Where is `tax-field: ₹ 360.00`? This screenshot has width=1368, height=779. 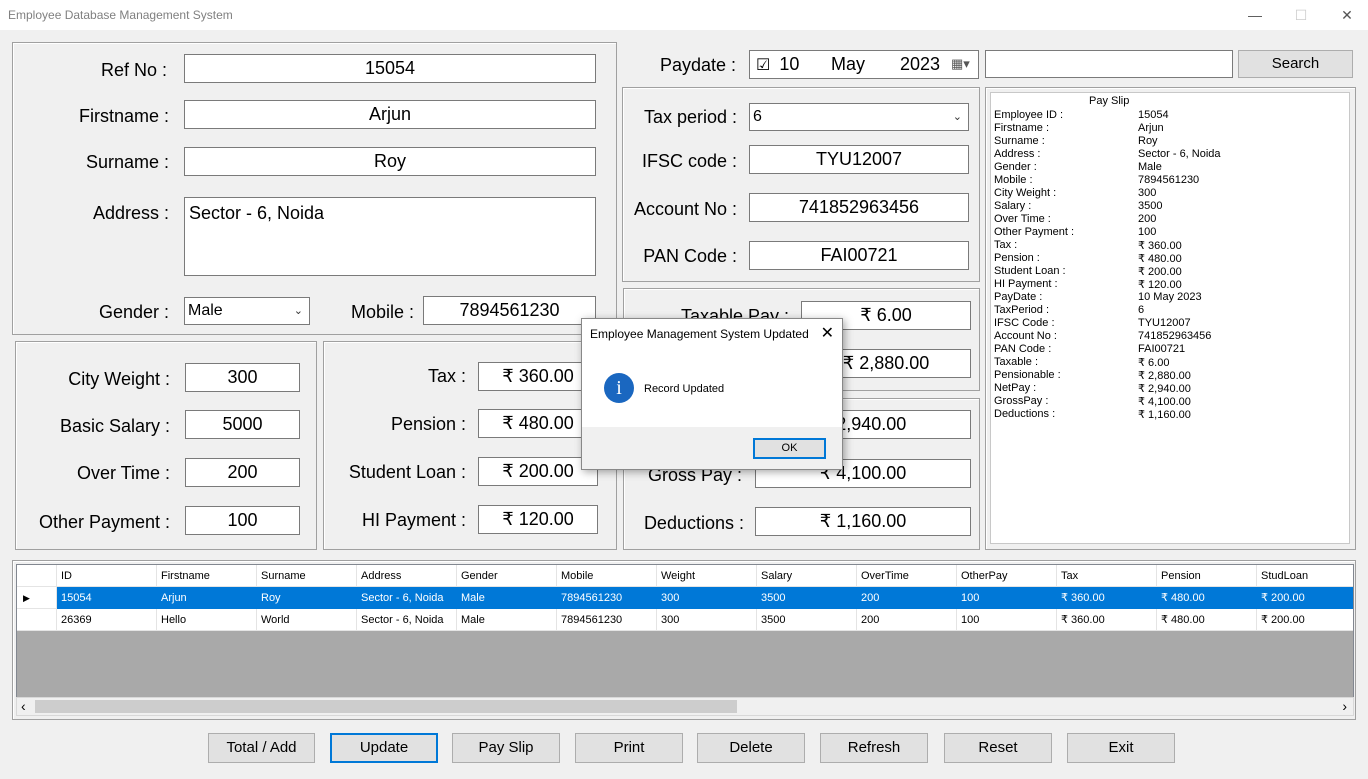 tax-field: ₹ 360.00 is located at coordinates (538, 376).